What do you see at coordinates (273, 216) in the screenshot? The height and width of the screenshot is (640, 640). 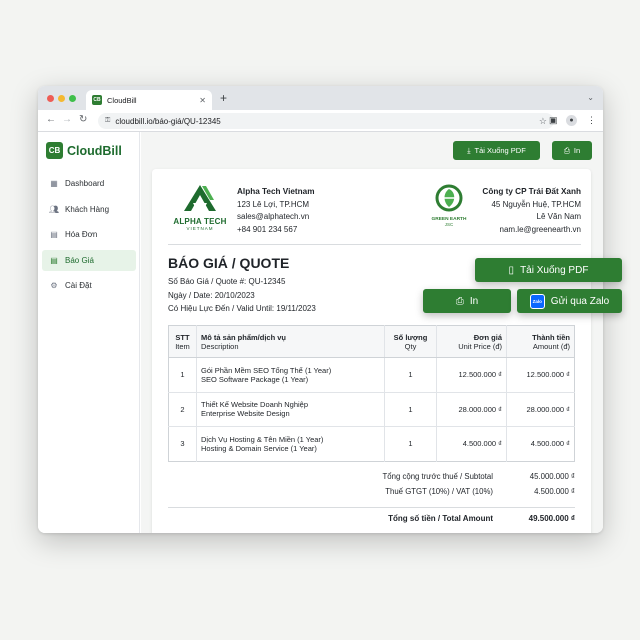 I see `seller-email: sales@alphatech.vn` at bounding box center [273, 216].